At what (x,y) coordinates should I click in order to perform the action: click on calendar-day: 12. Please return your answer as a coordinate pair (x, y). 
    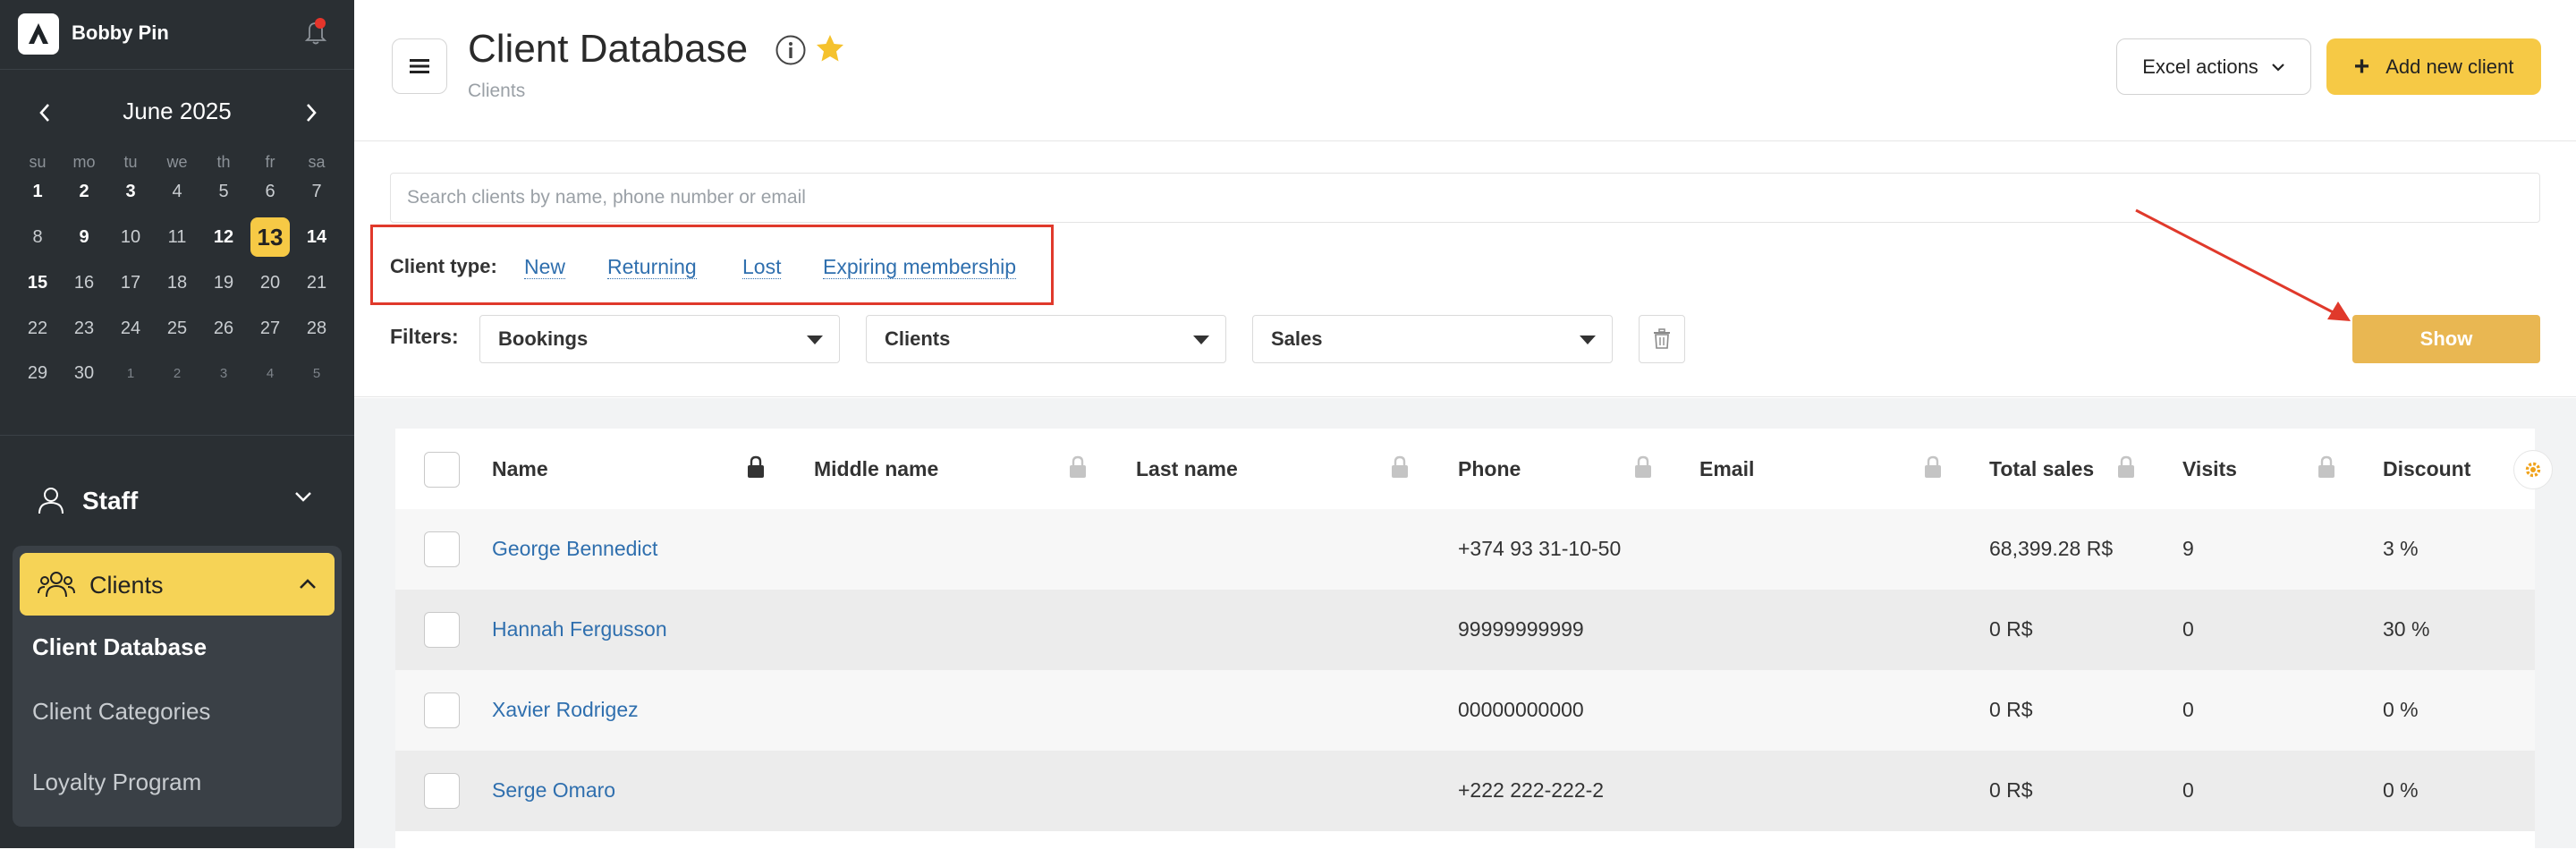
    Looking at the image, I should click on (223, 237).